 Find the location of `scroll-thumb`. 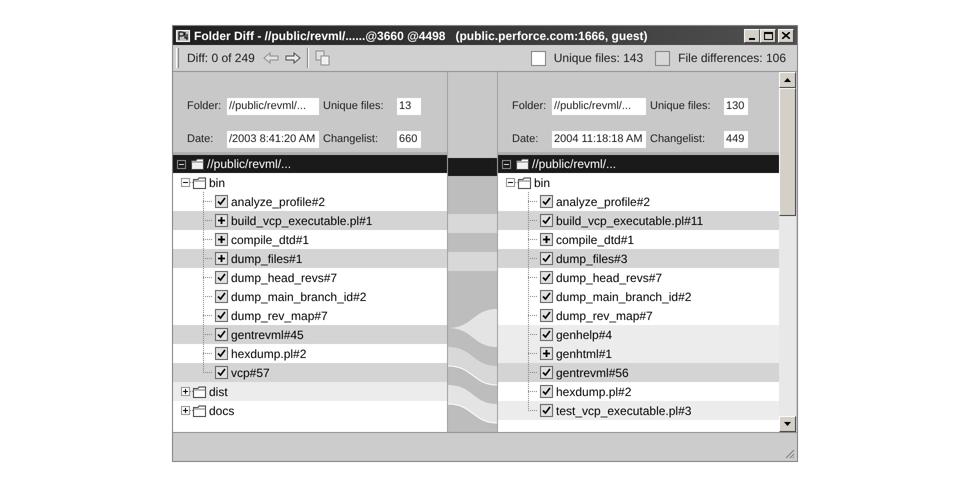

scroll-thumb is located at coordinates (787, 152).